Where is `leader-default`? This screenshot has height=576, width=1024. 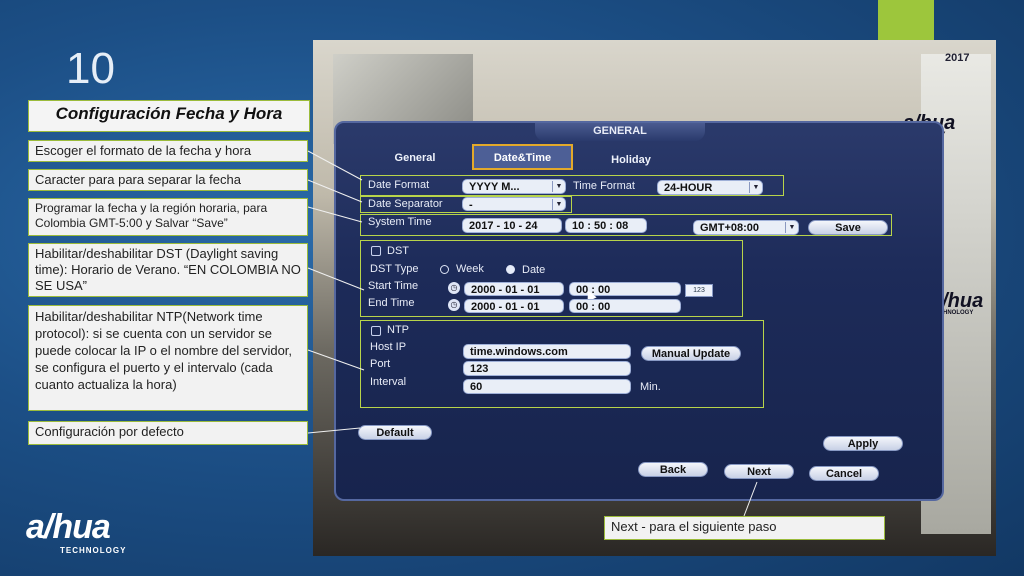 leader-default is located at coordinates (334, 430).